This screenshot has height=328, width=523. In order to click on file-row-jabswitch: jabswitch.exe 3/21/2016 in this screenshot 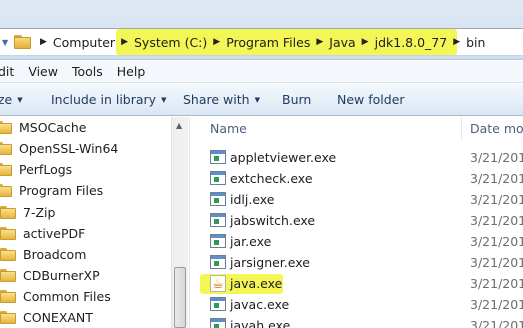, I will do `click(357, 220)`.